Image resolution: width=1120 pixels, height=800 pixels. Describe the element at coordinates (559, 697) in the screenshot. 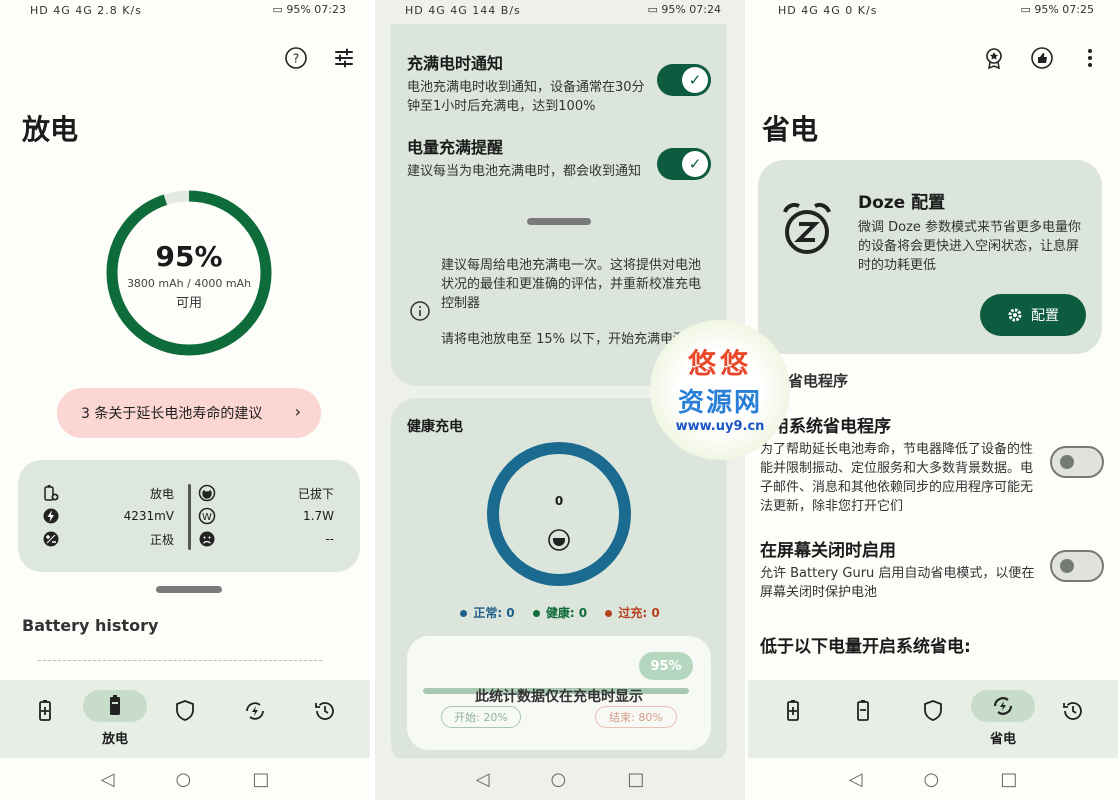

I see `stats-note: 此统计数据仅在充电时显示` at that location.